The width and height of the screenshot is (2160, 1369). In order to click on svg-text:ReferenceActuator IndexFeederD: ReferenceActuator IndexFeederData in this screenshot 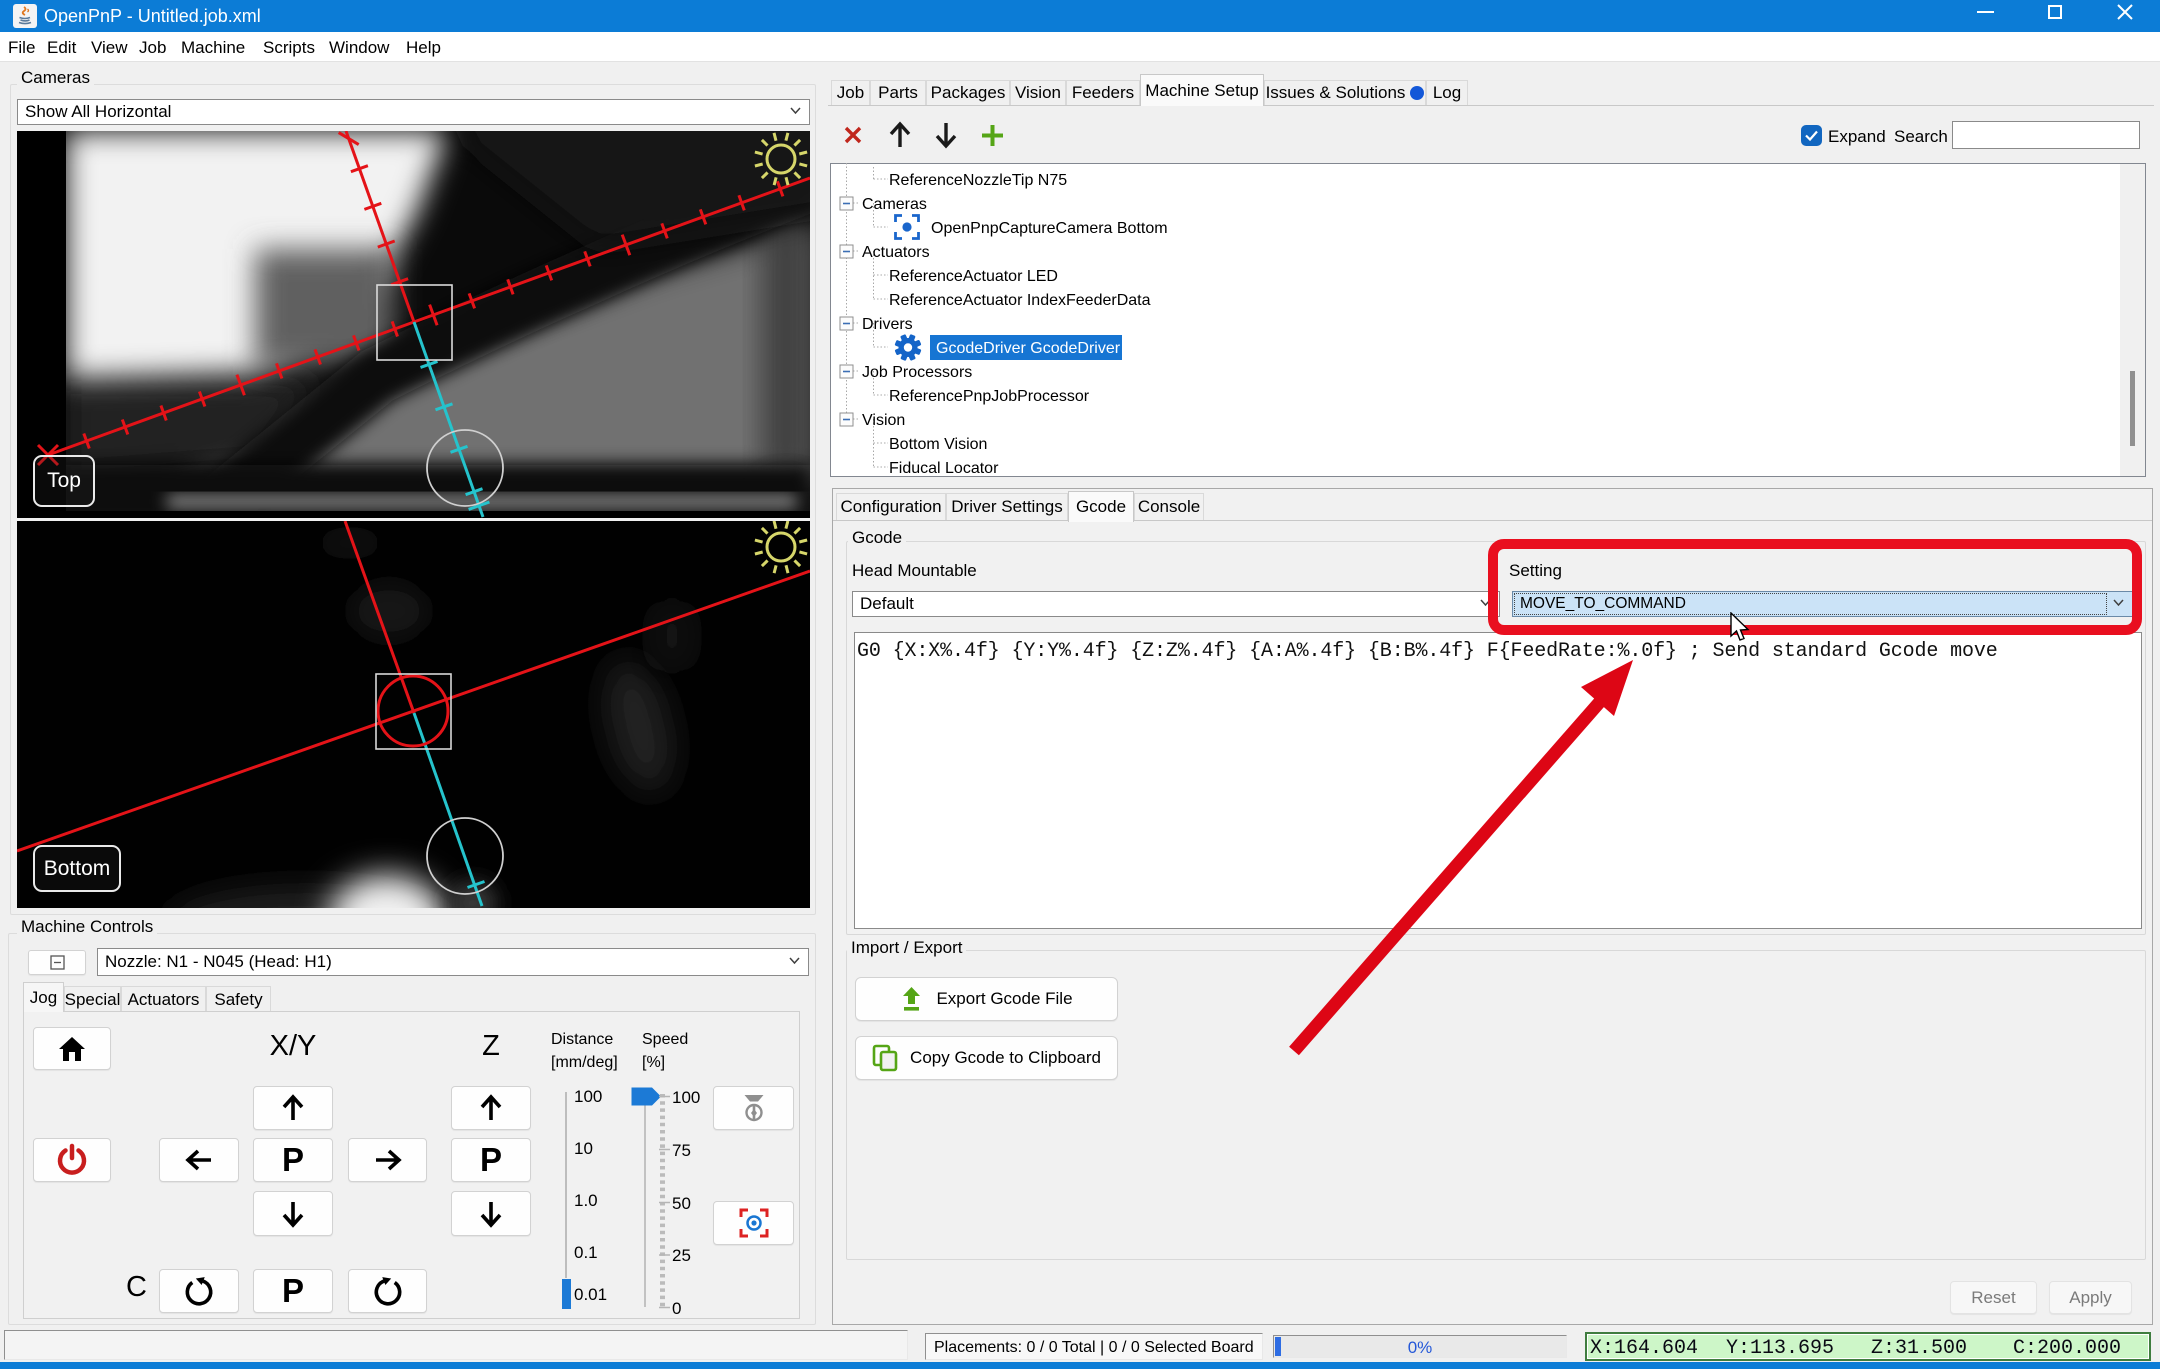, I will do `click(1020, 300)`.